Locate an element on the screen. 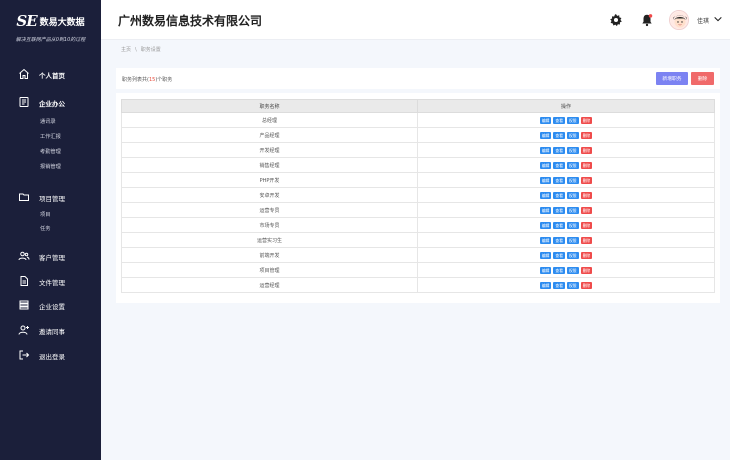 The image size is (730, 460). sidebar-item-label: 退出登录 is located at coordinates (52, 357).